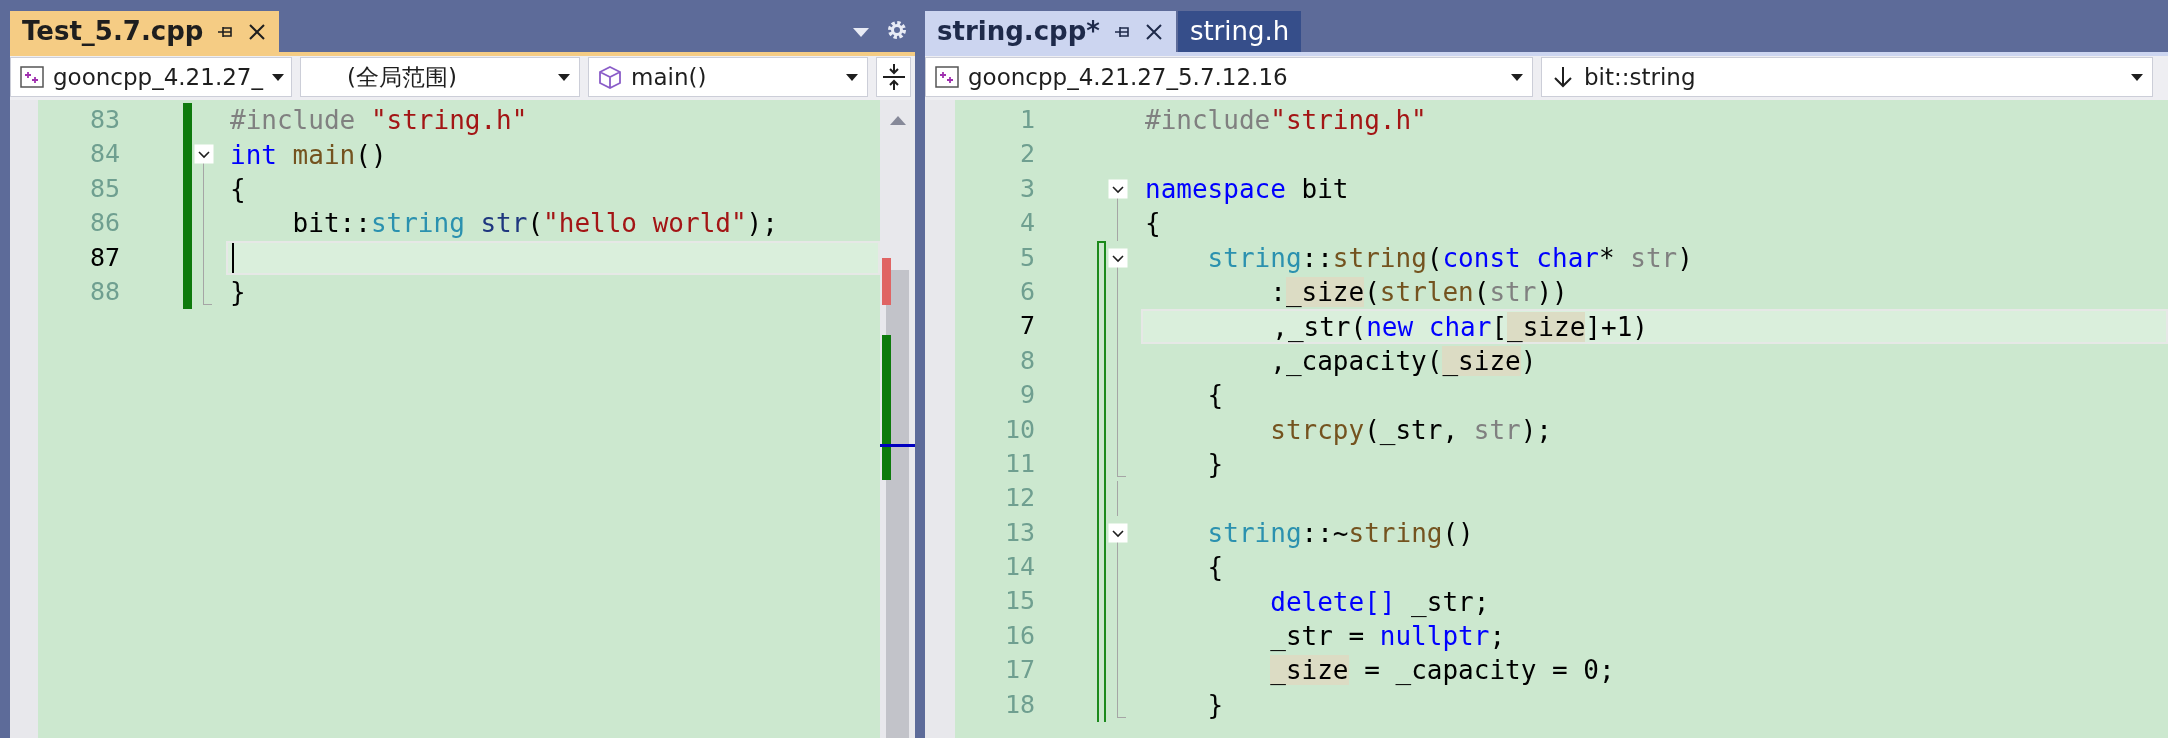 The image size is (2168, 738). Describe the element at coordinates (1019, 429) in the screenshot. I see `line-number: 10` at that location.